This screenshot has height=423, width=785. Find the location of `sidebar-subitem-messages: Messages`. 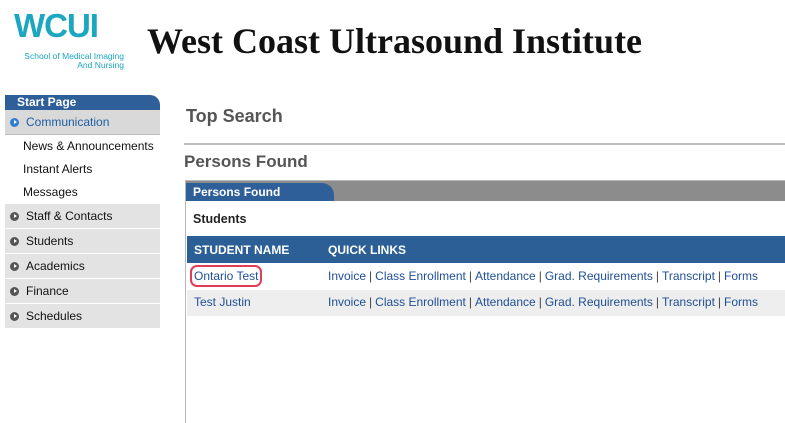

sidebar-subitem-messages: Messages is located at coordinates (82, 192).